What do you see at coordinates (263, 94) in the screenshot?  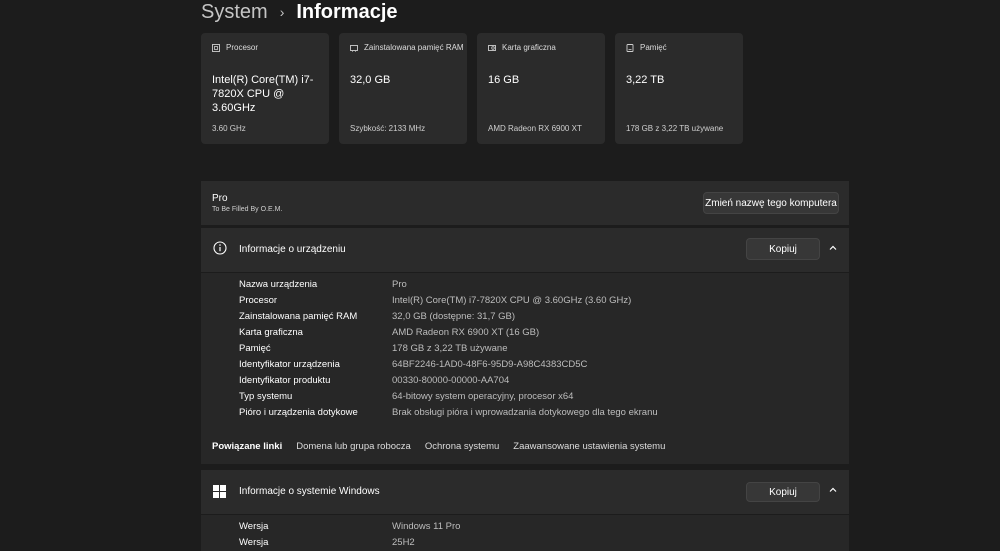 I see `card-value: Intel(R) Core(TM) i7-7820X CPU @ 3.60GHz` at bounding box center [263, 94].